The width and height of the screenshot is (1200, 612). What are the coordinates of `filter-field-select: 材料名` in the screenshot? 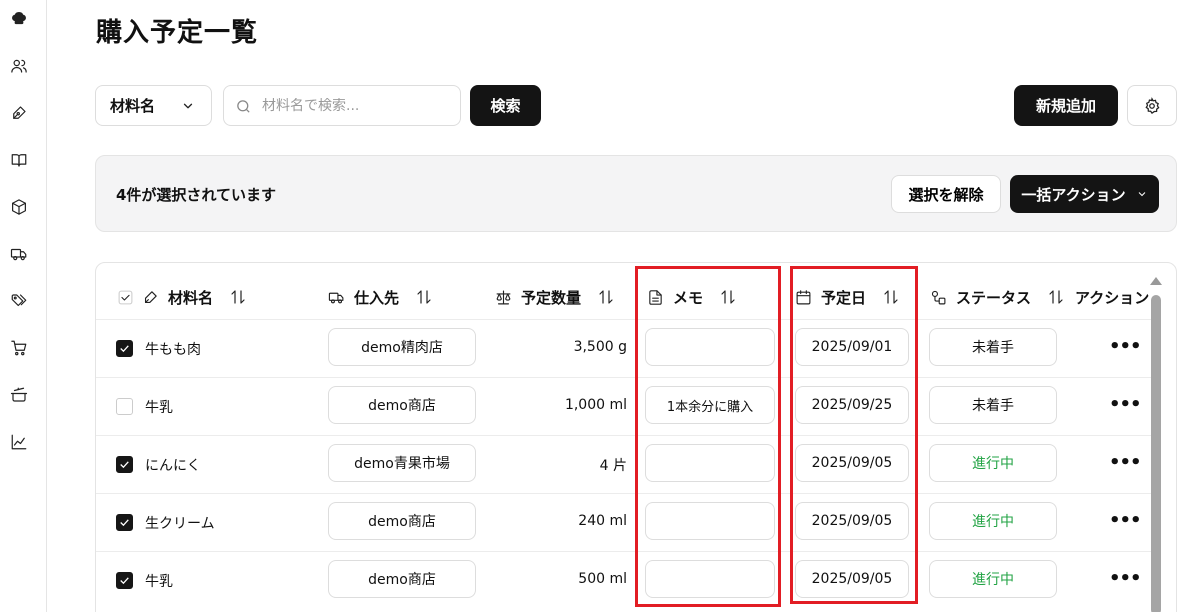 It's located at (153, 105).